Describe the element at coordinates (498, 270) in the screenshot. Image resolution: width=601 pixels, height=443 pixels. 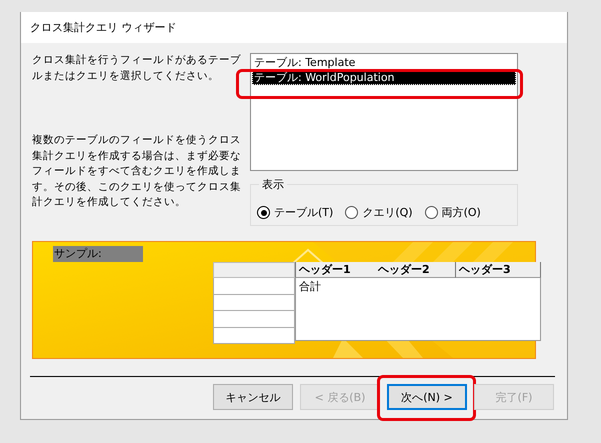
I see `column-header: ヘッダー3` at that location.